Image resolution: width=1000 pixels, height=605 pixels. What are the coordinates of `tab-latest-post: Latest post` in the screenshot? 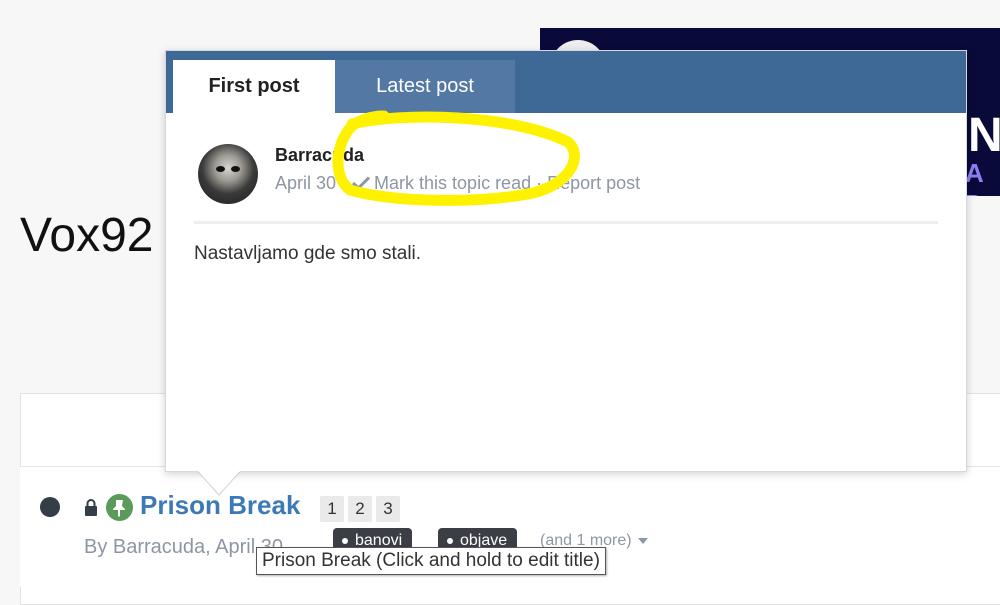 It's located at (425, 86).